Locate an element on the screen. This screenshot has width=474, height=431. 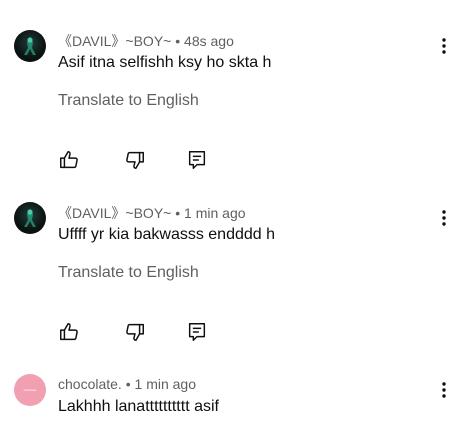
comment-text: Asif itna selfishh ksy ho skta h is located at coordinates (165, 62).